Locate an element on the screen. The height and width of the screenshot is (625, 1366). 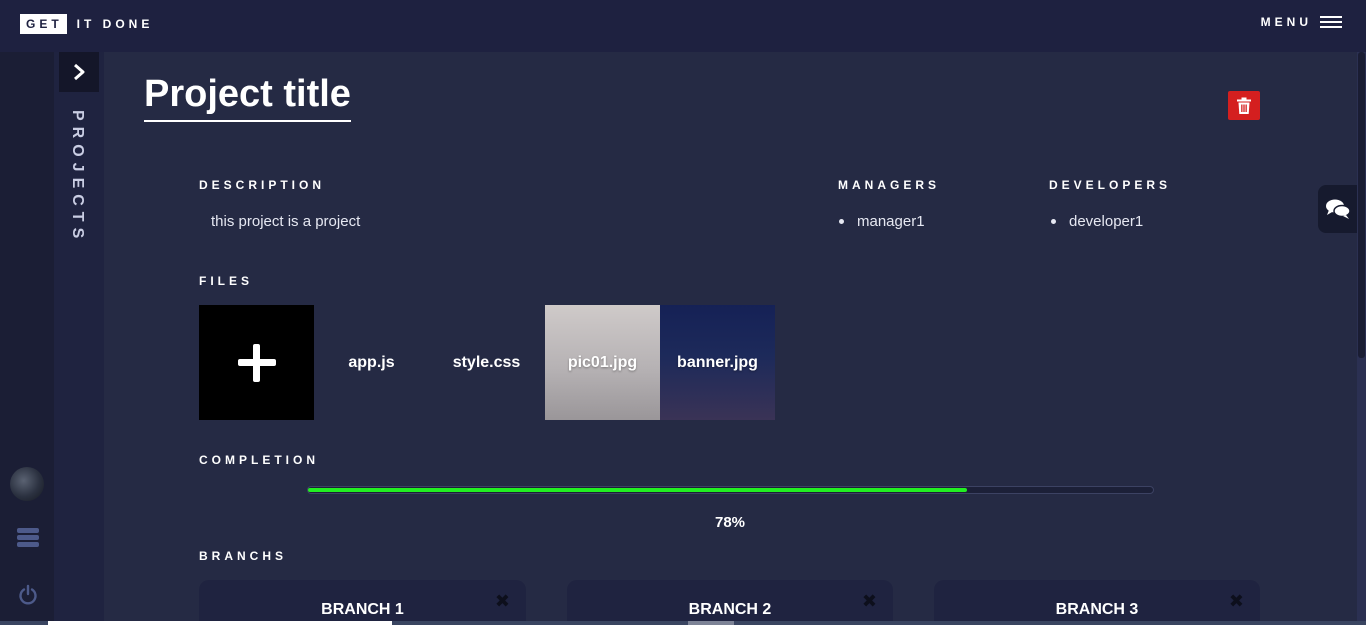
hamburger-icon is located at coordinates (1331, 22).